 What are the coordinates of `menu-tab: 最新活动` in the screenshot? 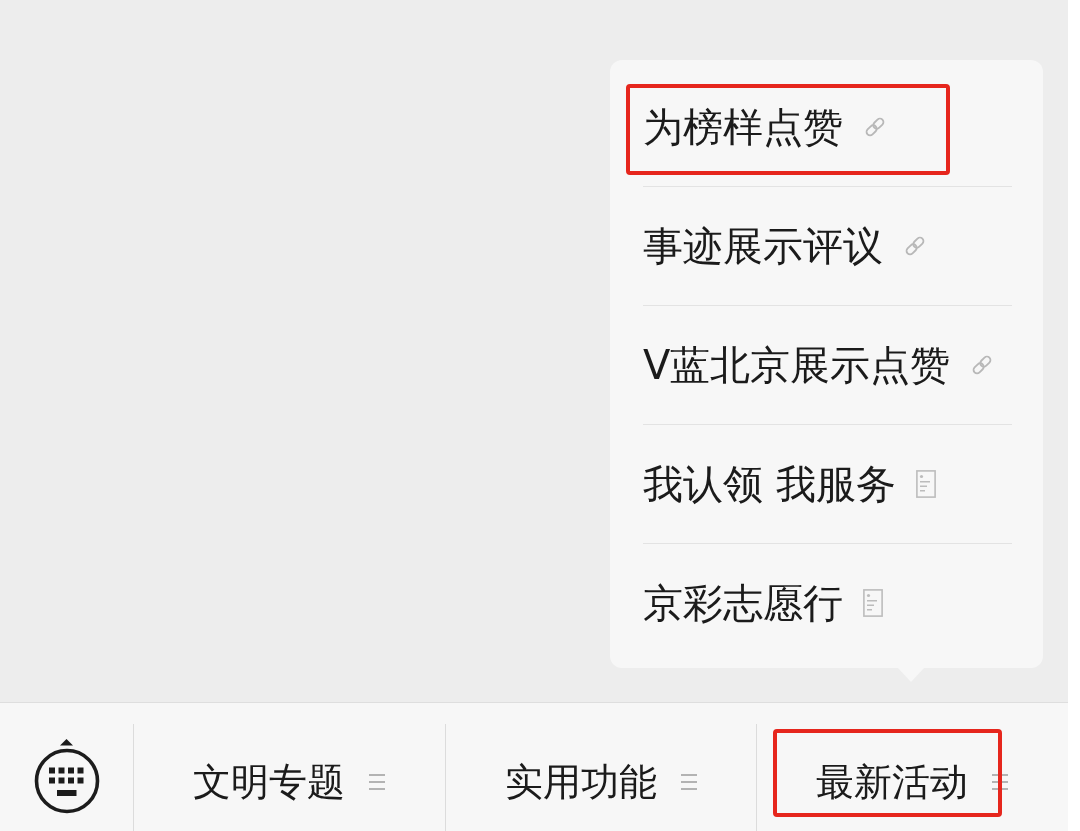 It's located at (912, 767).